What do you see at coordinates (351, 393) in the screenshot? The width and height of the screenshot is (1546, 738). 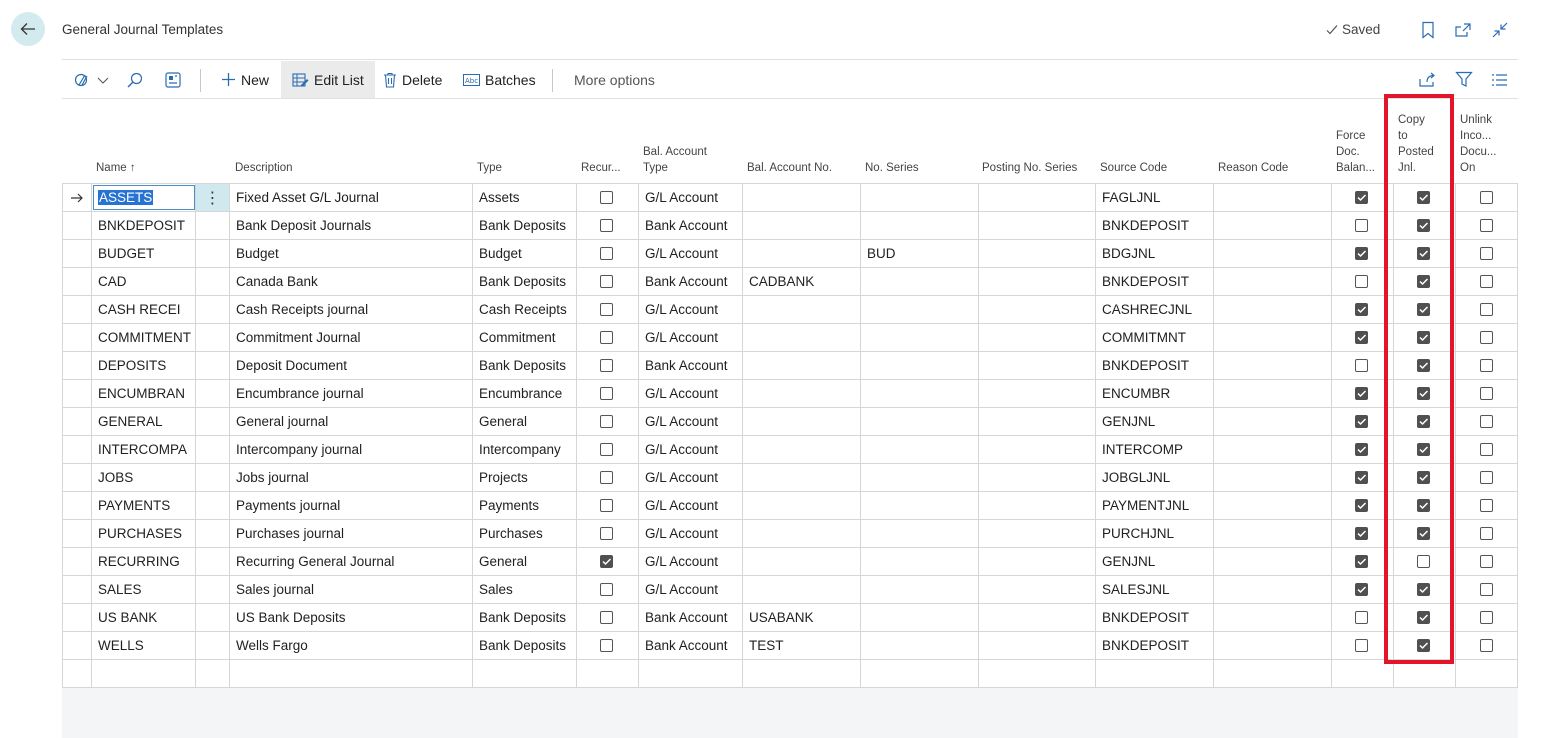 I see `description-cell: Encumbrance journal` at bounding box center [351, 393].